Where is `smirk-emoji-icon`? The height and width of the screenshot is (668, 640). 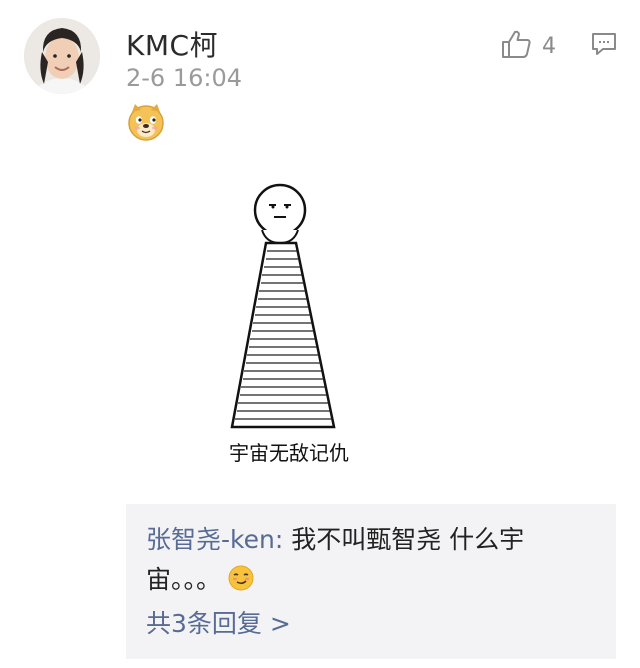 smirk-emoji-icon is located at coordinates (241, 584).